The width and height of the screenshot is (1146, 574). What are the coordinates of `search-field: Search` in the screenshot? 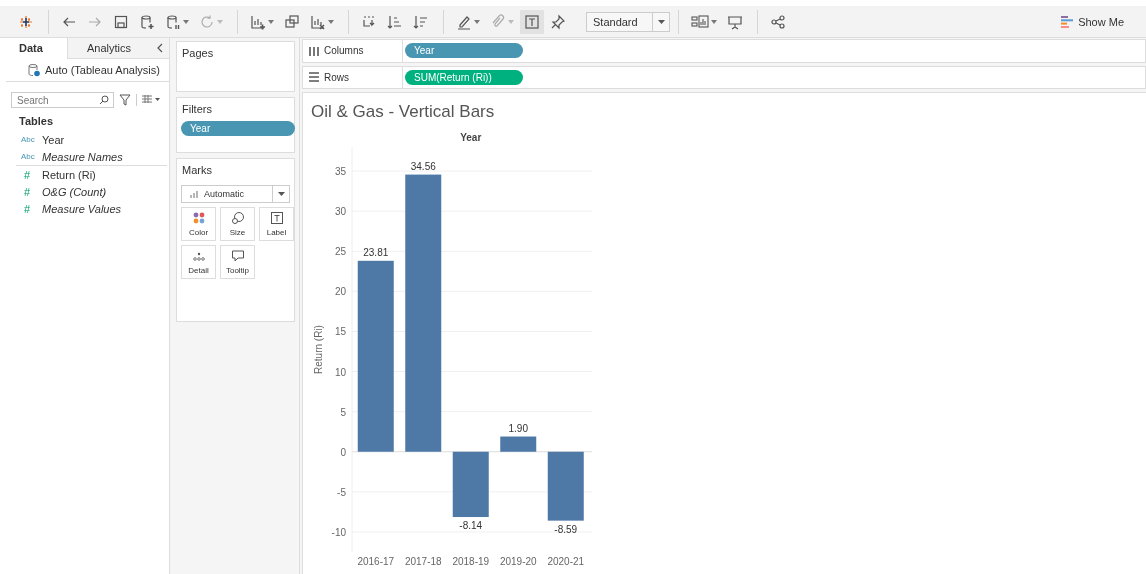 It's located at (62, 100).